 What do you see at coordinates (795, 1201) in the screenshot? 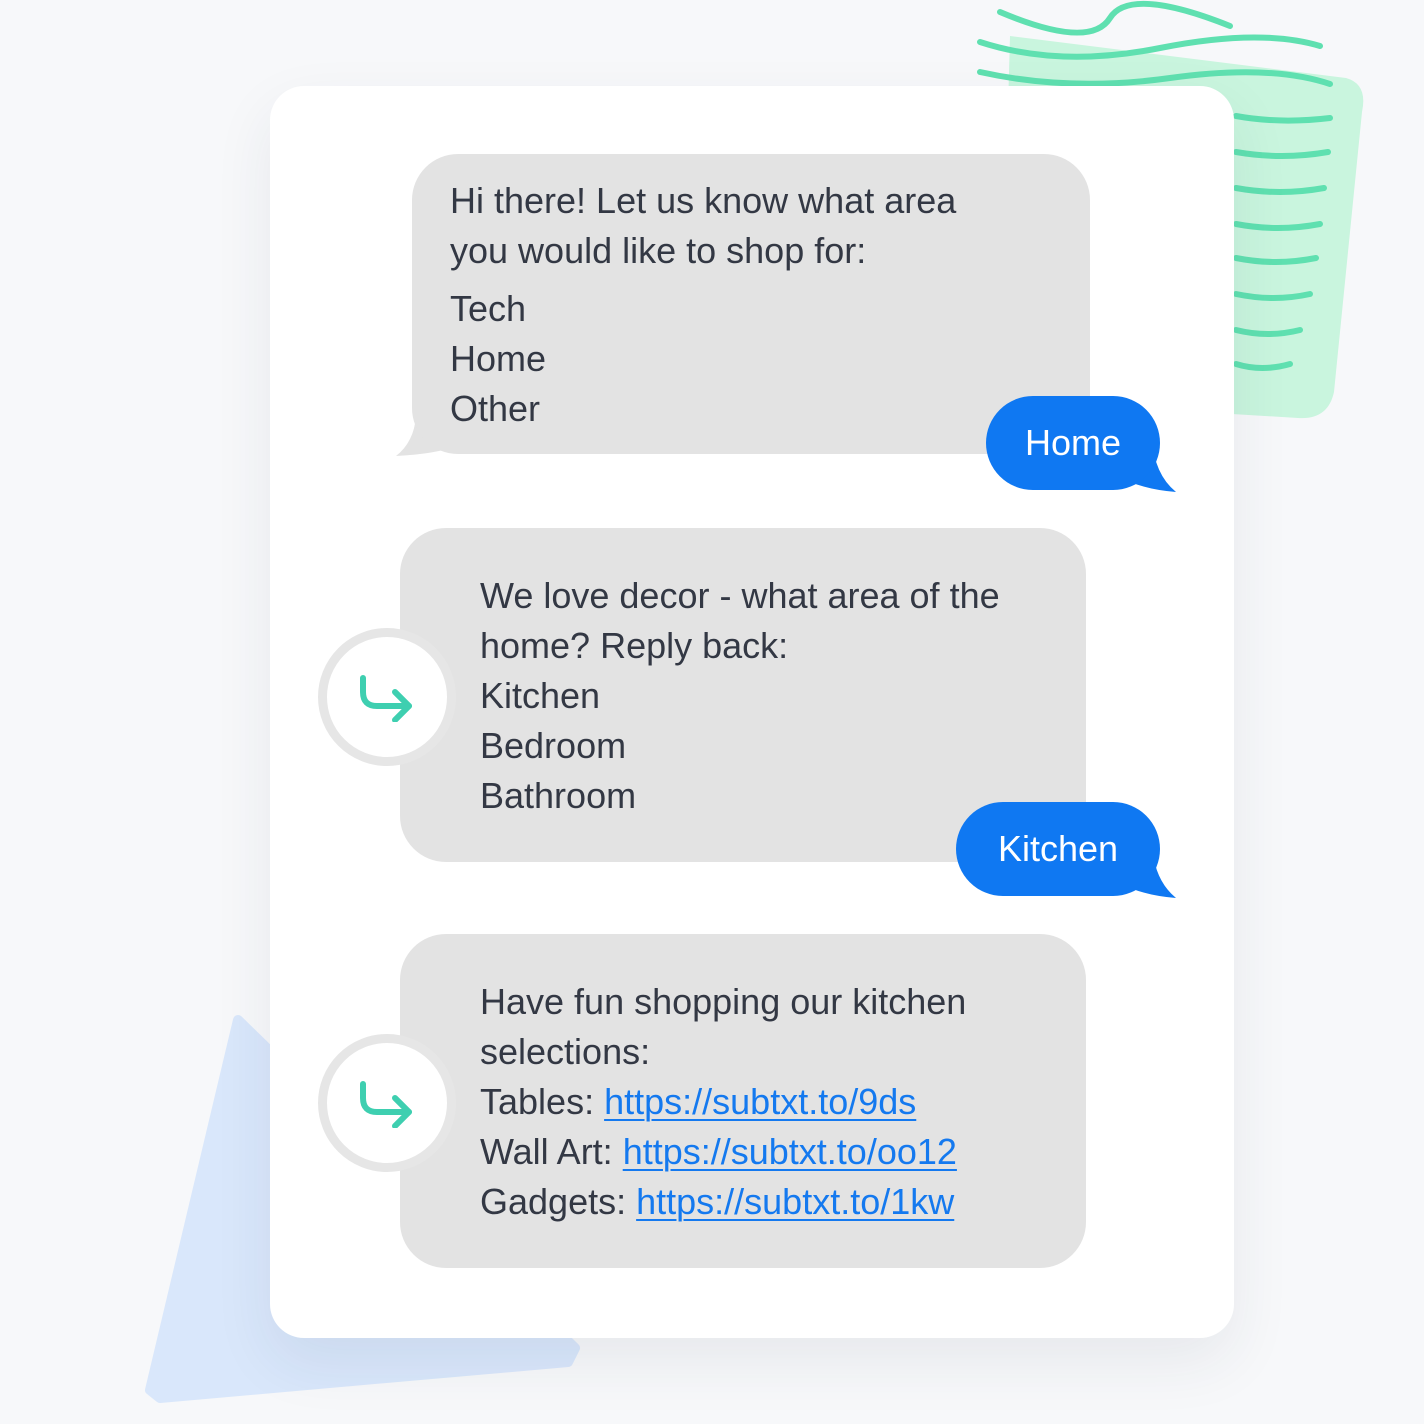
I see `link-gadgets: https://subtxt.to/1kw` at bounding box center [795, 1201].